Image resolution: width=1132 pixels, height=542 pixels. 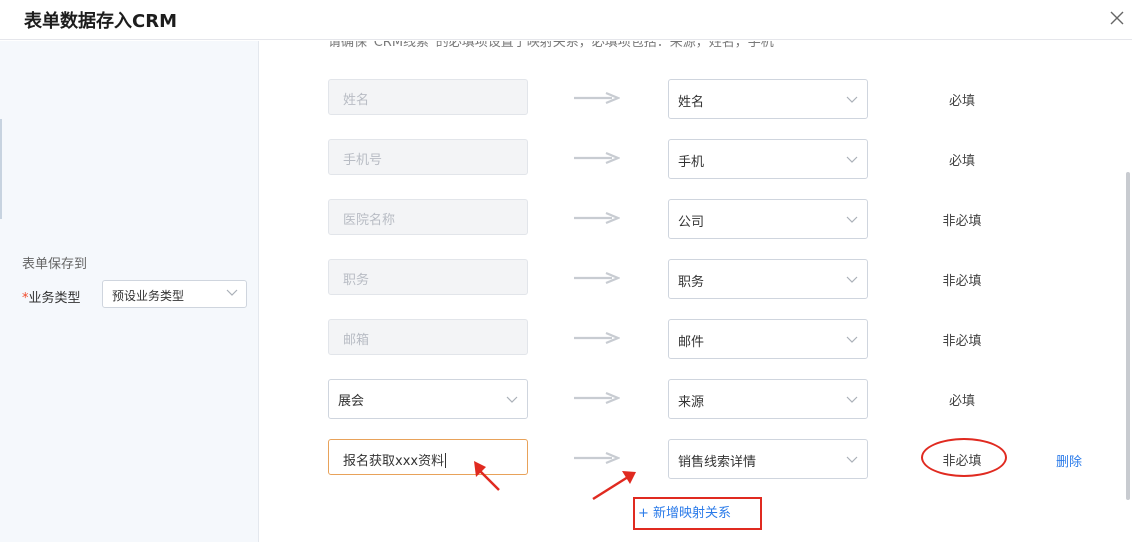 I want to click on target-field-label: 邮件, so click(x=691, y=342).